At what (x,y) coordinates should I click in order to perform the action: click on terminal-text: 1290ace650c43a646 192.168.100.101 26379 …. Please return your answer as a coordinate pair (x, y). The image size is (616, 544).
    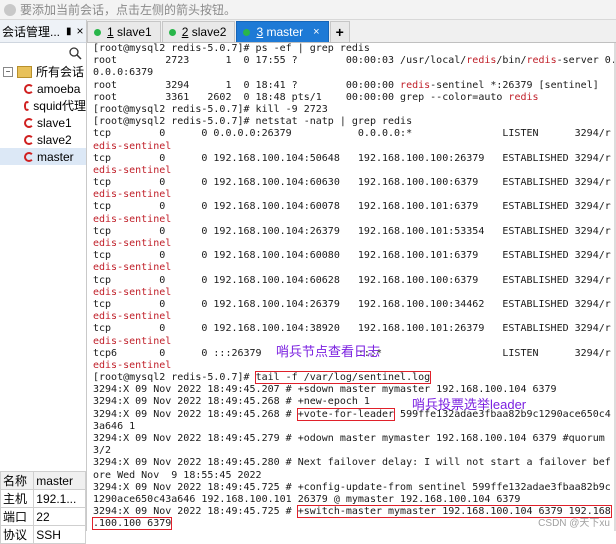
    Looking at the image, I should click on (307, 499).